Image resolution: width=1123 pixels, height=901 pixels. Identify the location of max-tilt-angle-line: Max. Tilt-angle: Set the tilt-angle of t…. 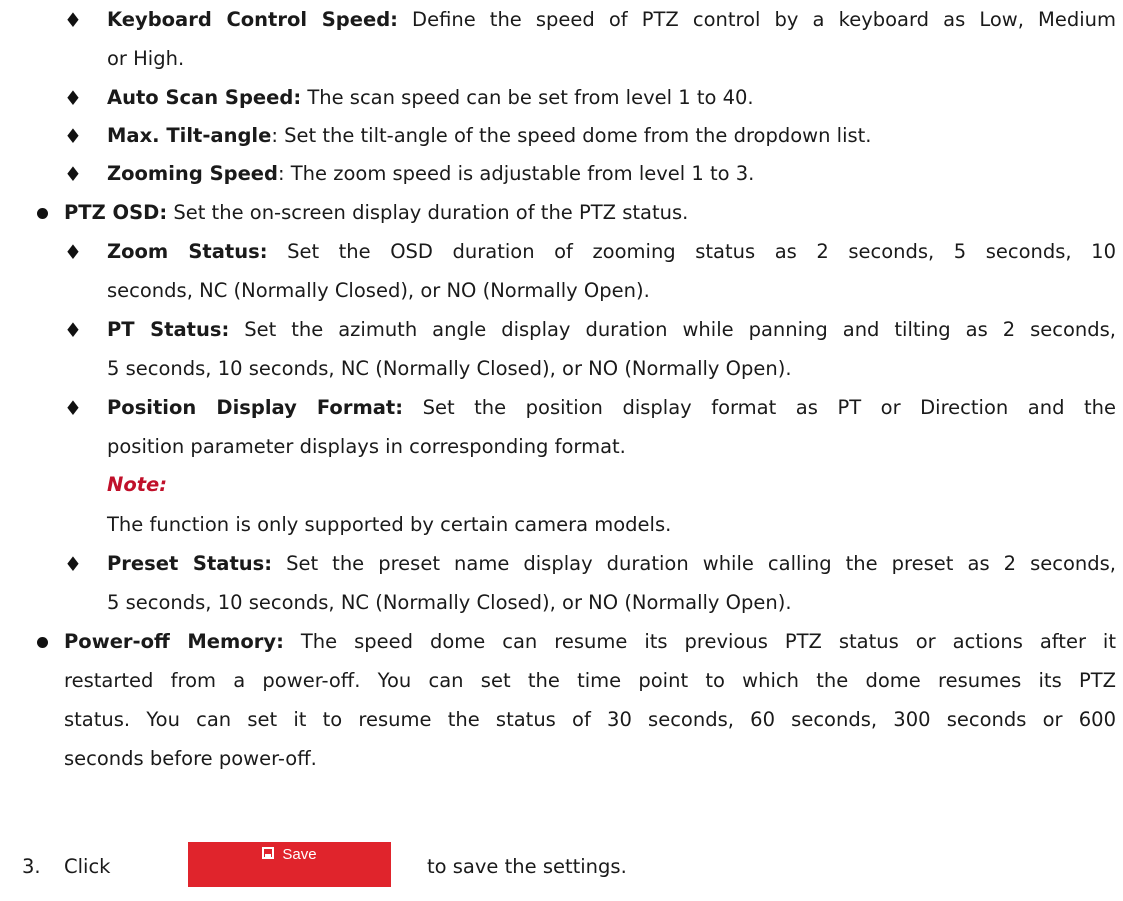
(489, 136).